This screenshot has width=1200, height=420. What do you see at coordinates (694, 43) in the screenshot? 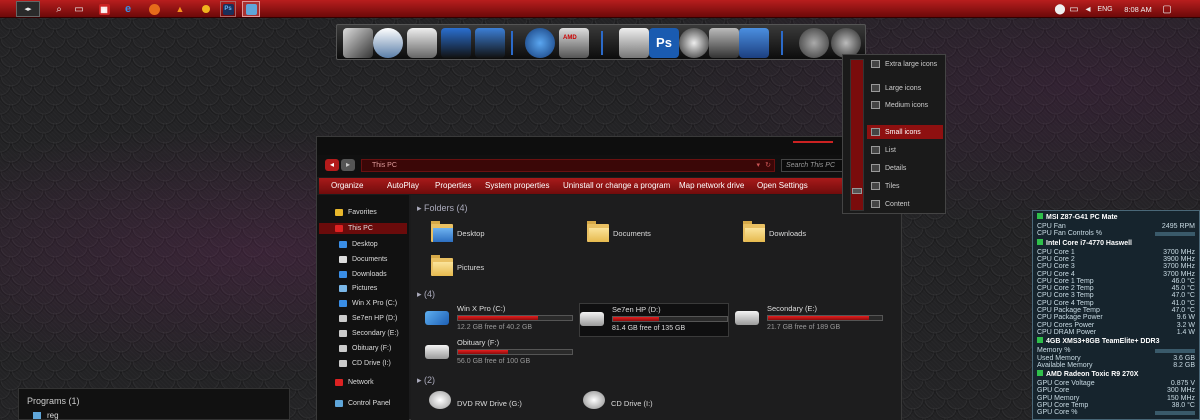
I see `effects-icon` at bounding box center [694, 43].